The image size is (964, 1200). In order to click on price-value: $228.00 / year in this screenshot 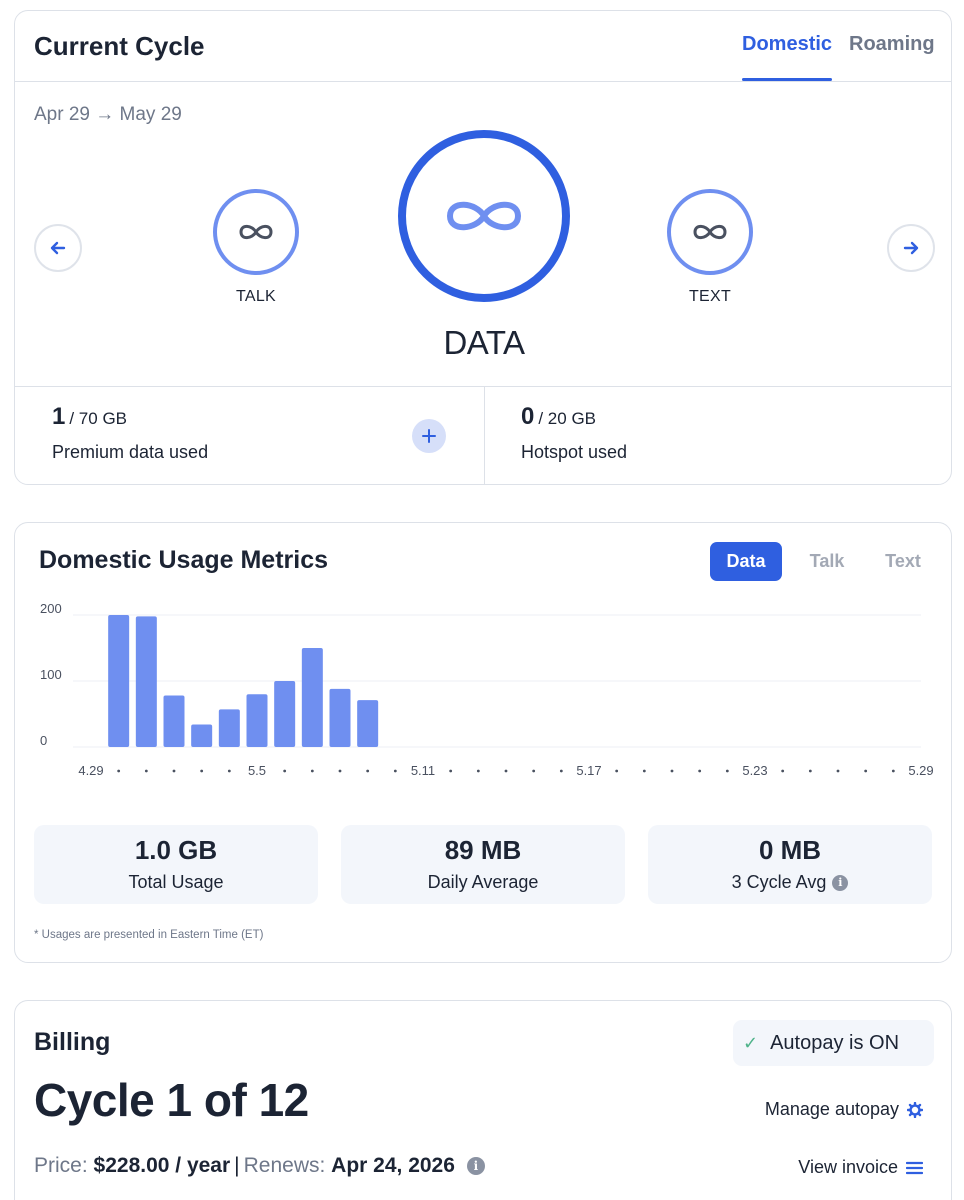, I will do `click(162, 1165)`.